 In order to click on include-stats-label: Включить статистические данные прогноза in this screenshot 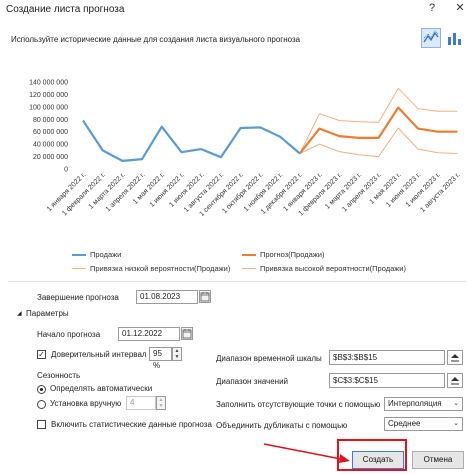, I will do `click(131, 424)`.